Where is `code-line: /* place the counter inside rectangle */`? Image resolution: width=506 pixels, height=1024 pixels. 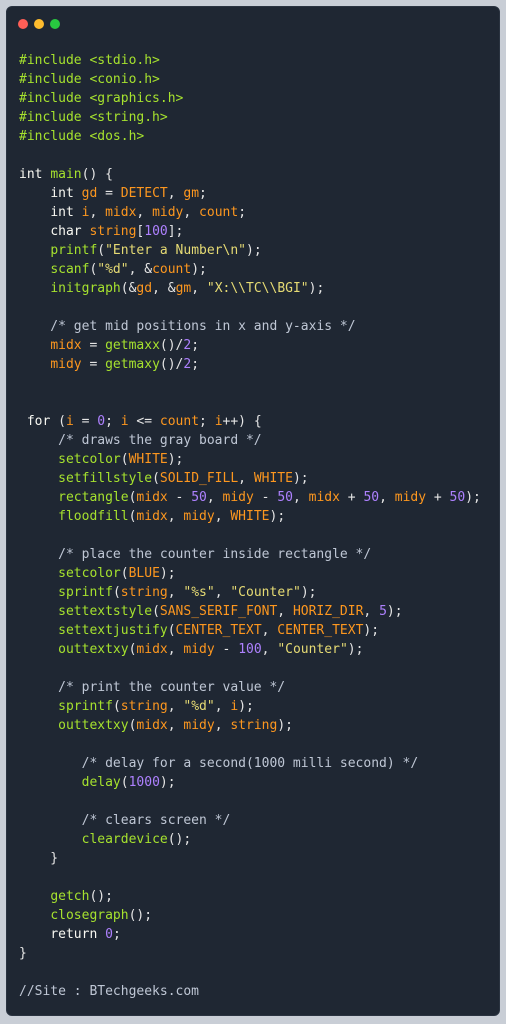 code-line: /* place the counter inside rectangle */ is located at coordinates (195, 554).